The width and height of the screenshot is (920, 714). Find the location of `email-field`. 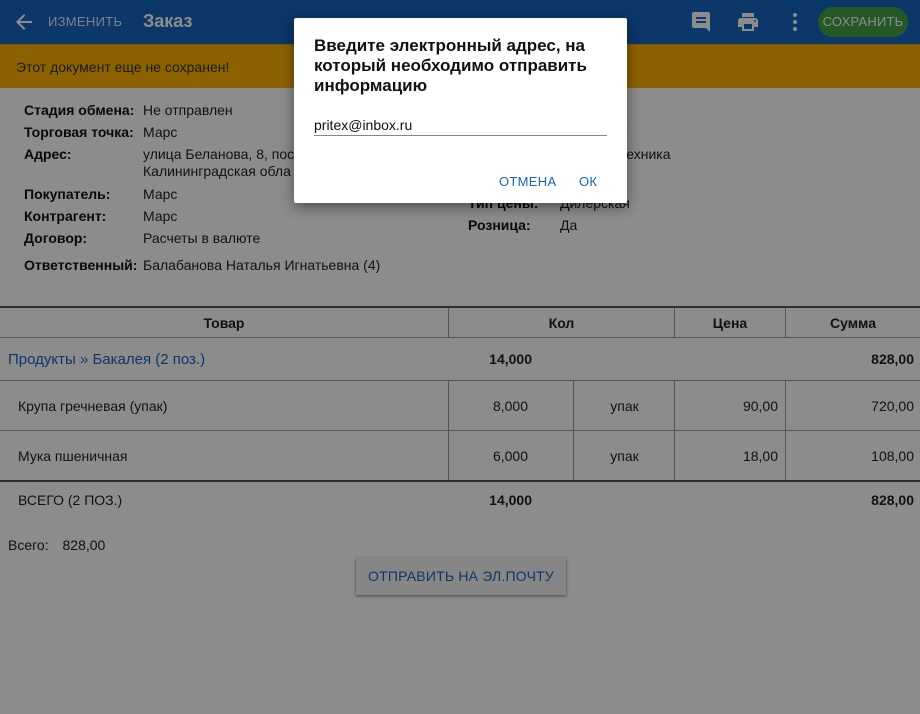

email-field is located at coordinates (460, 125).